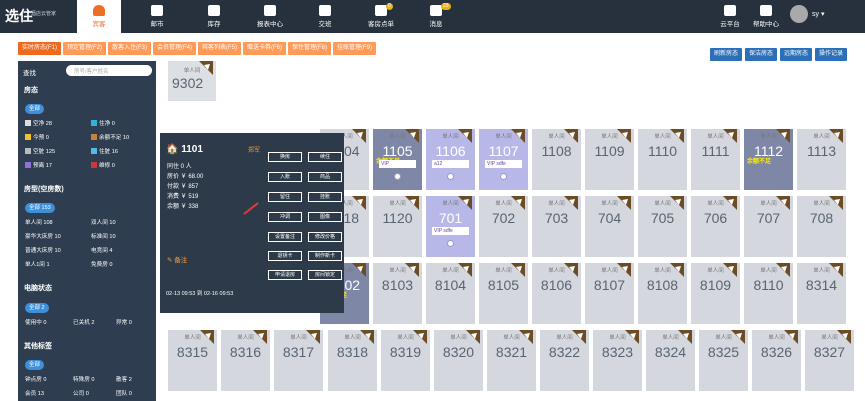  I want to click on room-status-all-button: 全部, so click(35, 109).